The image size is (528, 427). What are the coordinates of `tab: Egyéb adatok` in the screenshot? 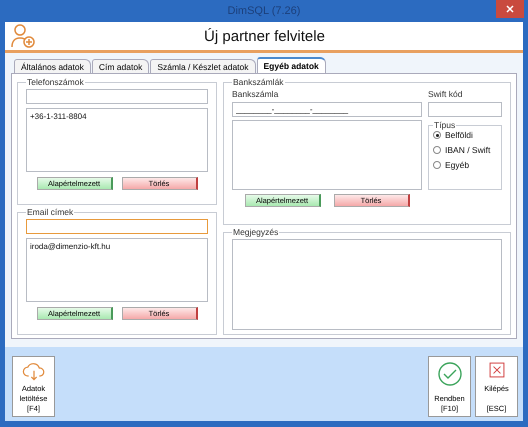 It's located at (291, 65).